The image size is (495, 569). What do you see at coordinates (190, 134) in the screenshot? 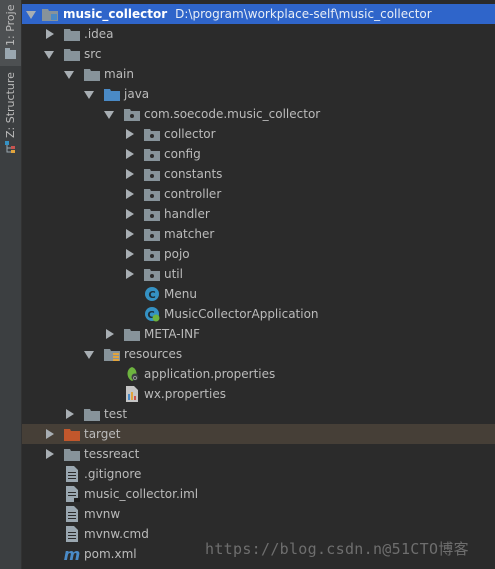
I see `tree-label: collector` at bounding box center [190, 134].